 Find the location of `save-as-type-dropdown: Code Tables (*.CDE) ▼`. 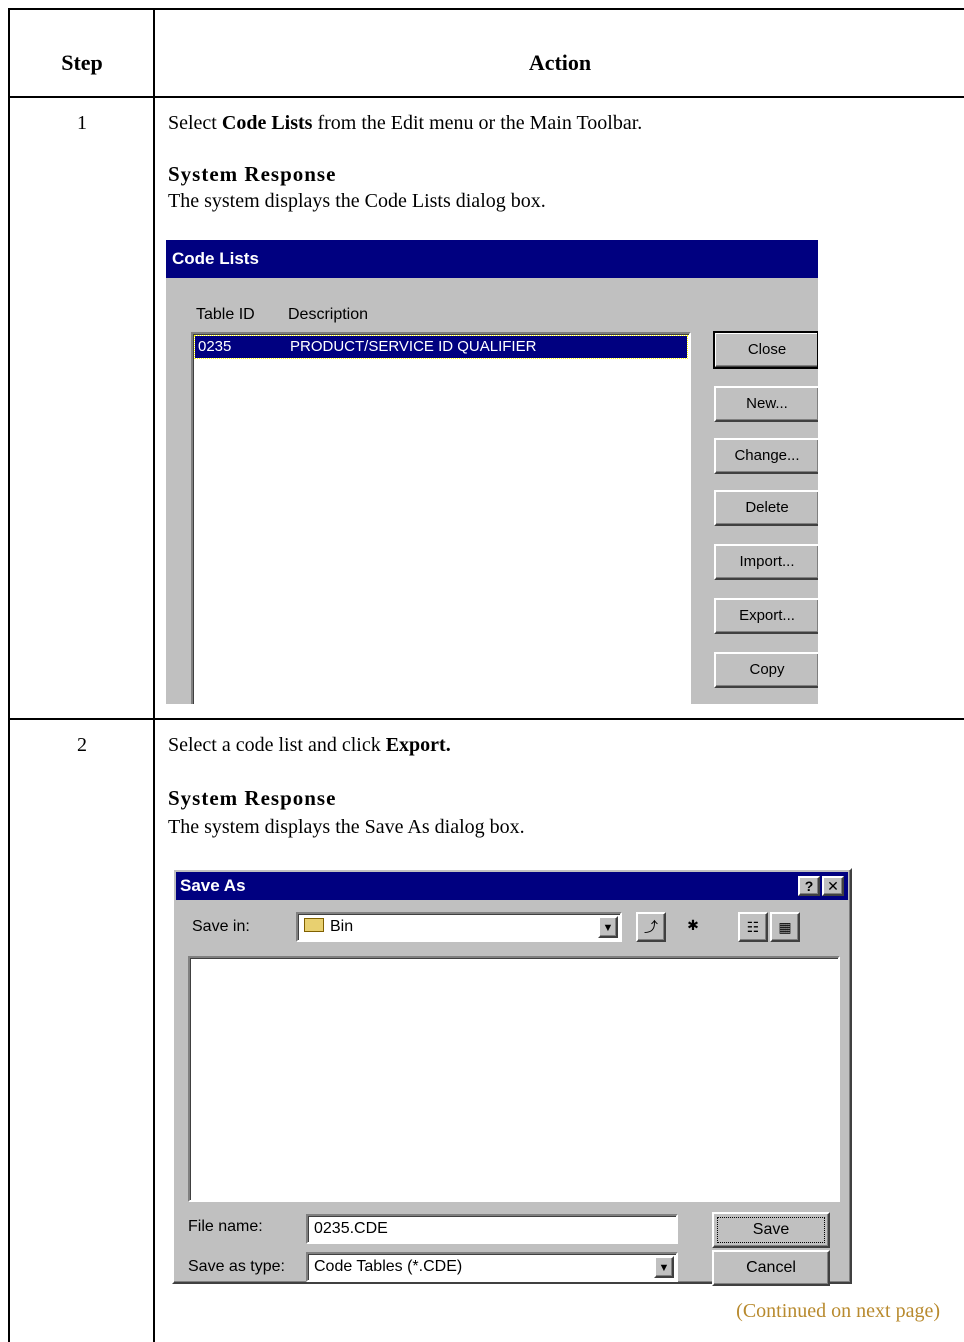

save-as-type-dropdown: Code Tables (*.CDE) ▼ is located at coordinates (492, 1267).